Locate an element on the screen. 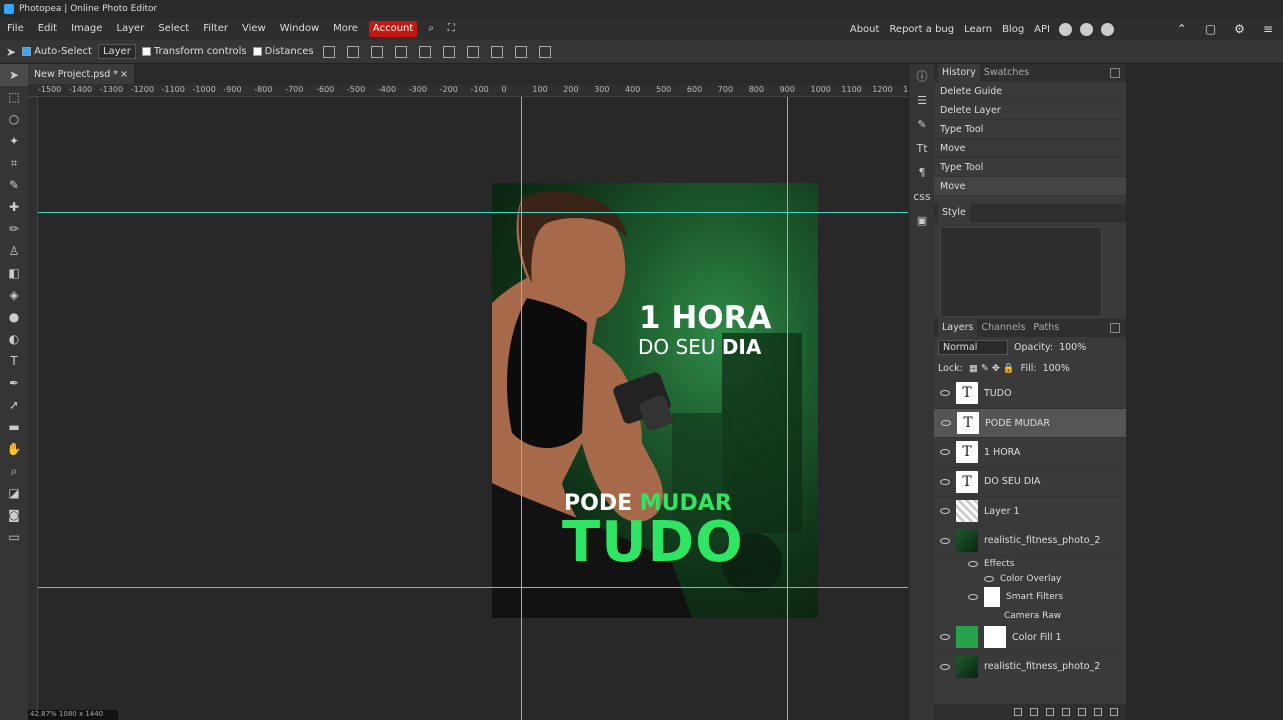 The image size is (1283, 720). layer-row-selected: T PODE MUDAR is located at coordinates (1030, 423).